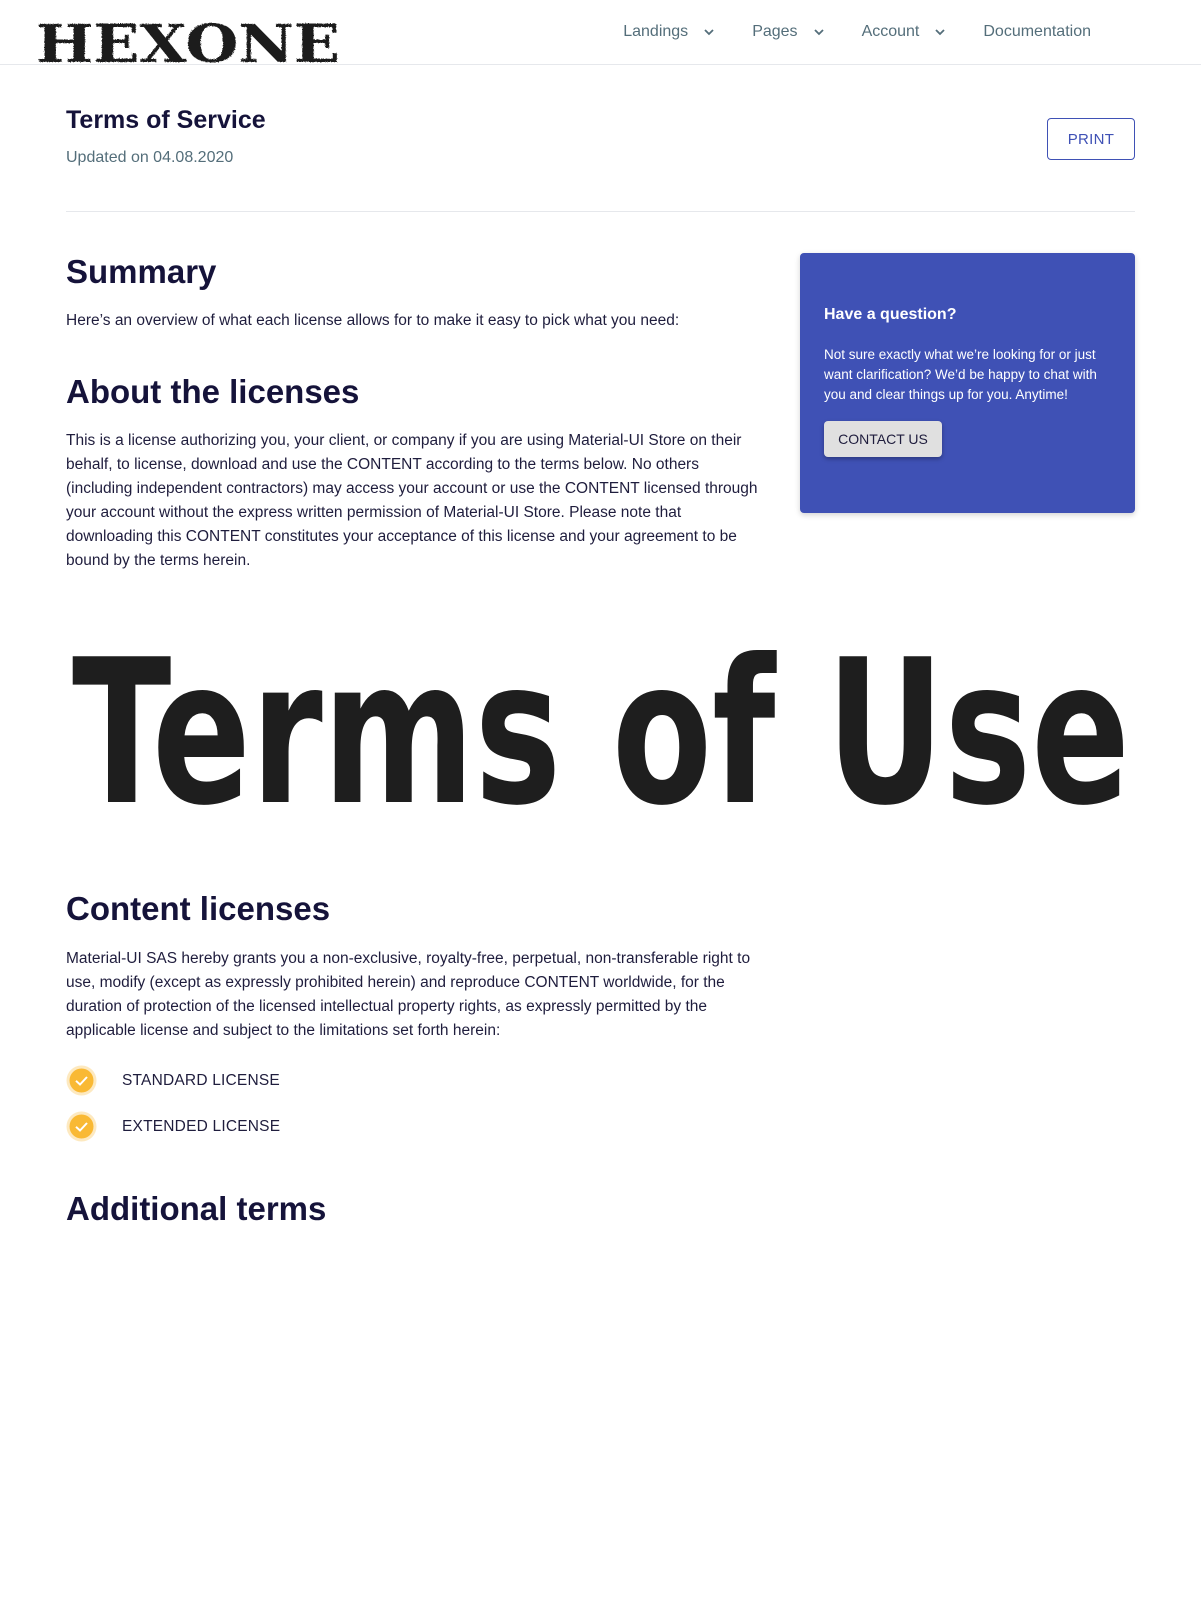 This screenshot has width=1201, height=1601. I want to click on nav-account: Account, so click(905, 32).